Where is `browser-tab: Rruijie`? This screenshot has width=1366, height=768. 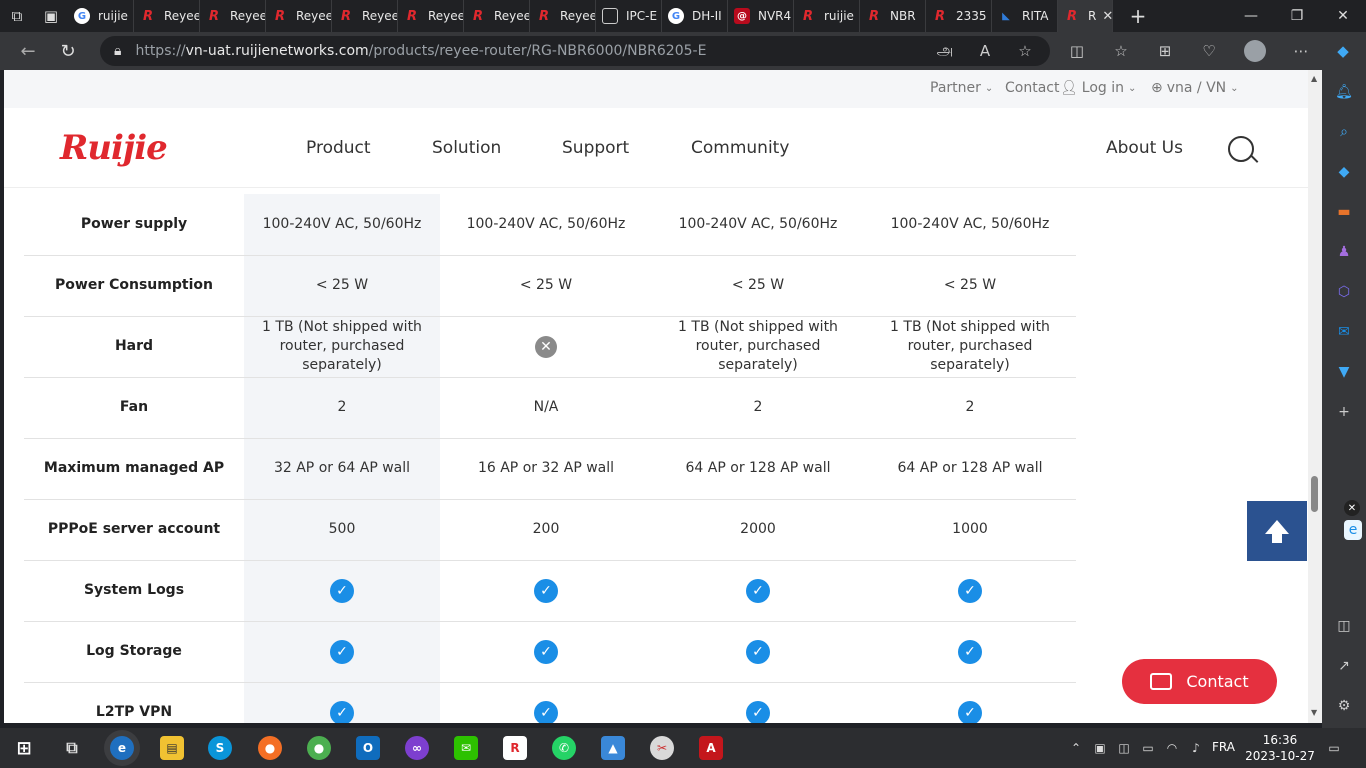 browser-tab: Rruijie is located at coordinates (827, 16).